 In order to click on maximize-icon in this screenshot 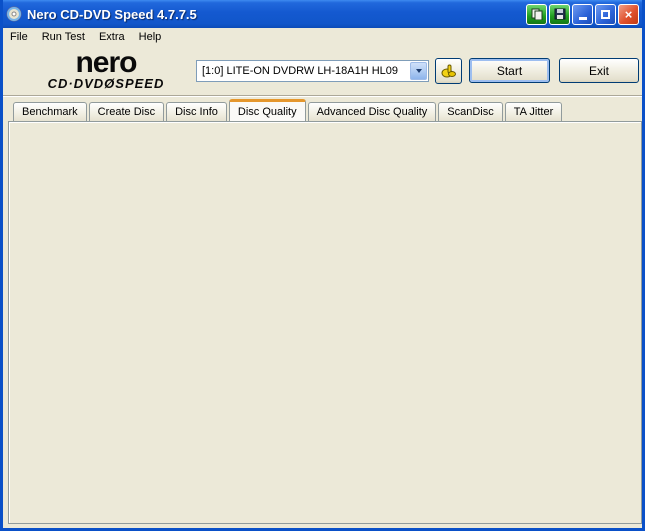, I will do `click(605, 14)`.